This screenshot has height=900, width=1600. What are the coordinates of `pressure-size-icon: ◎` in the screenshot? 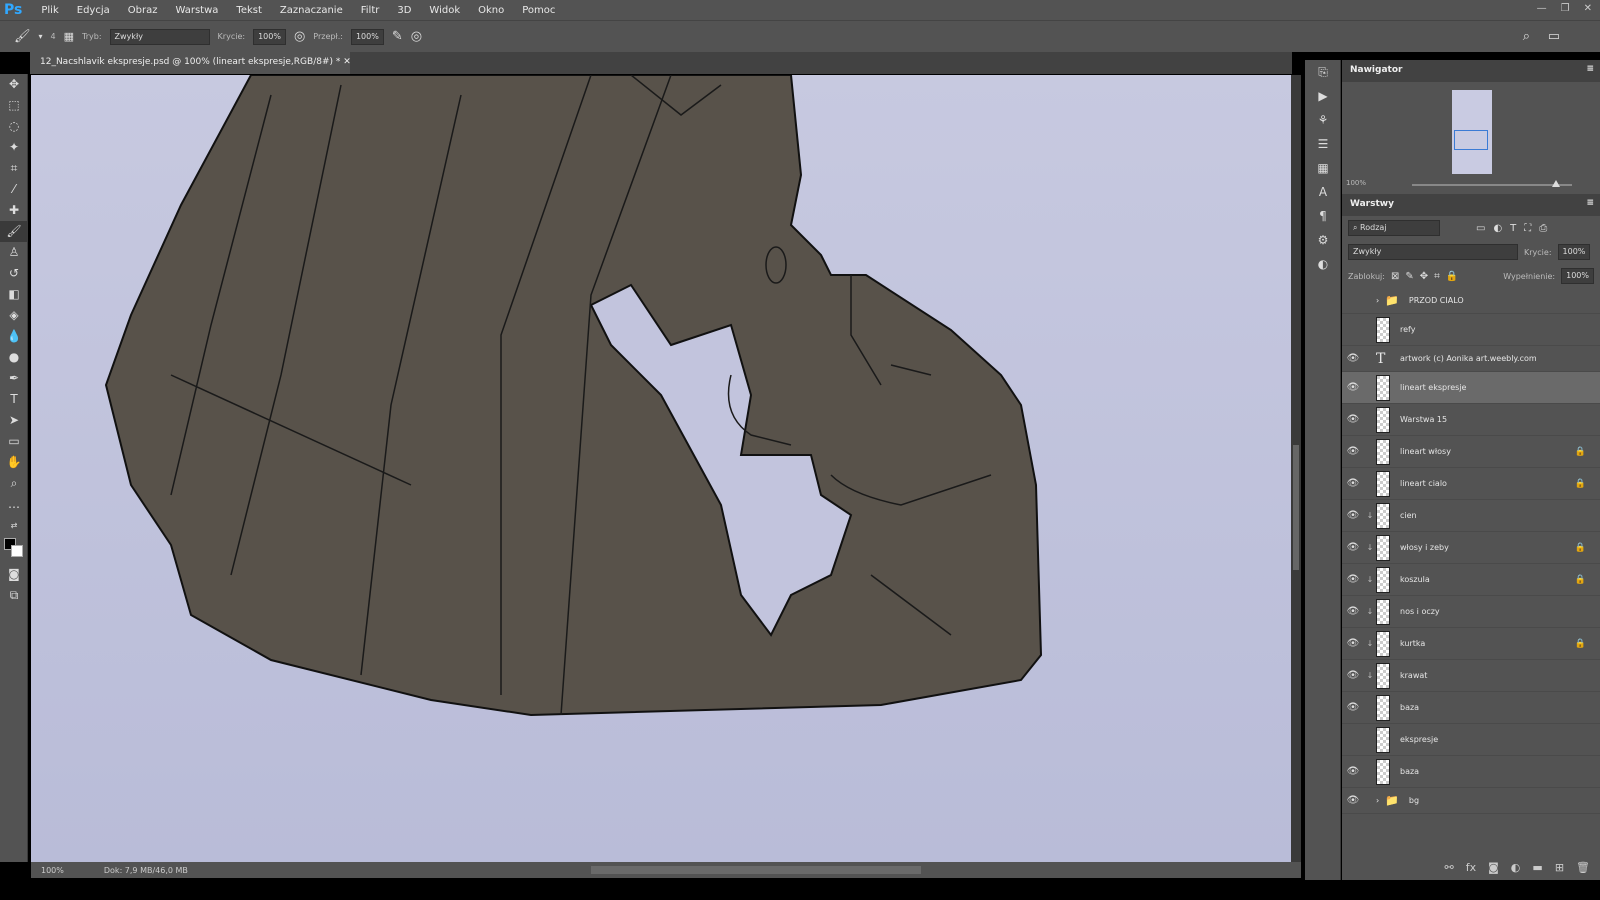 It's located at (416, 36).